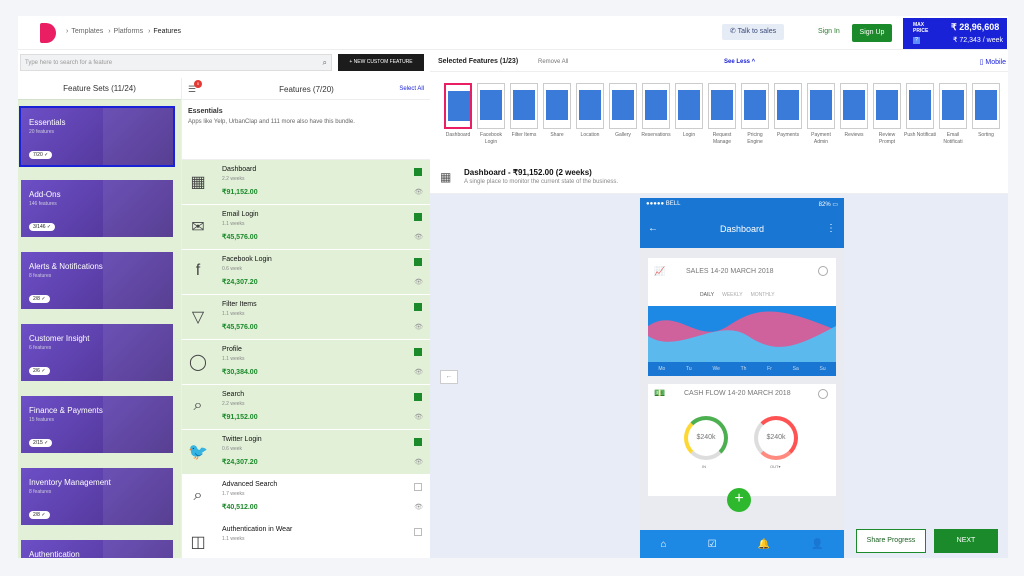 This screenshot has height=576, width=1024. What do you see at coordinates (41, 443) in the screenshot?
I see `card-pill: 2/15 ✓` at bounding box center [41, 443].